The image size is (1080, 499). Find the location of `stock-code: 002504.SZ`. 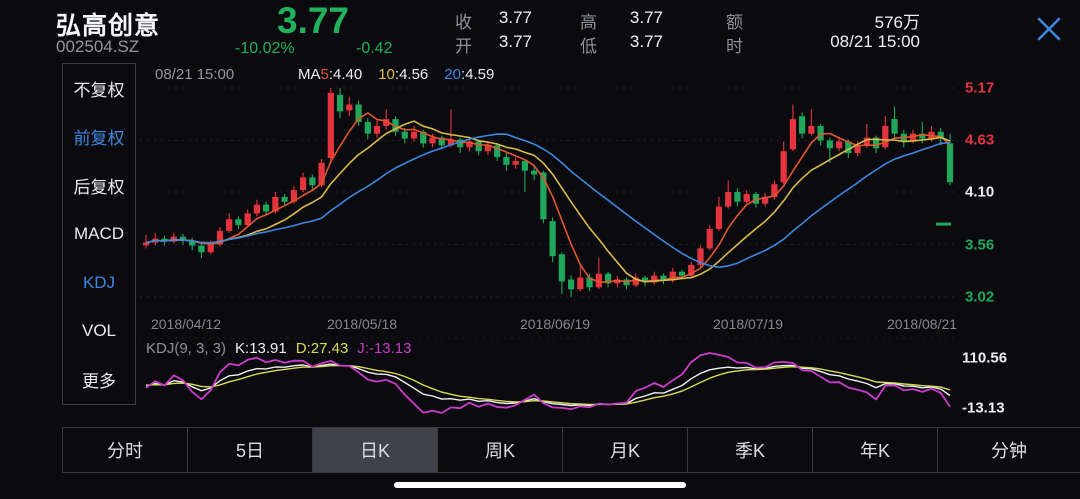

stock-code: 002504.SZ is located at coordinates (98, 46).